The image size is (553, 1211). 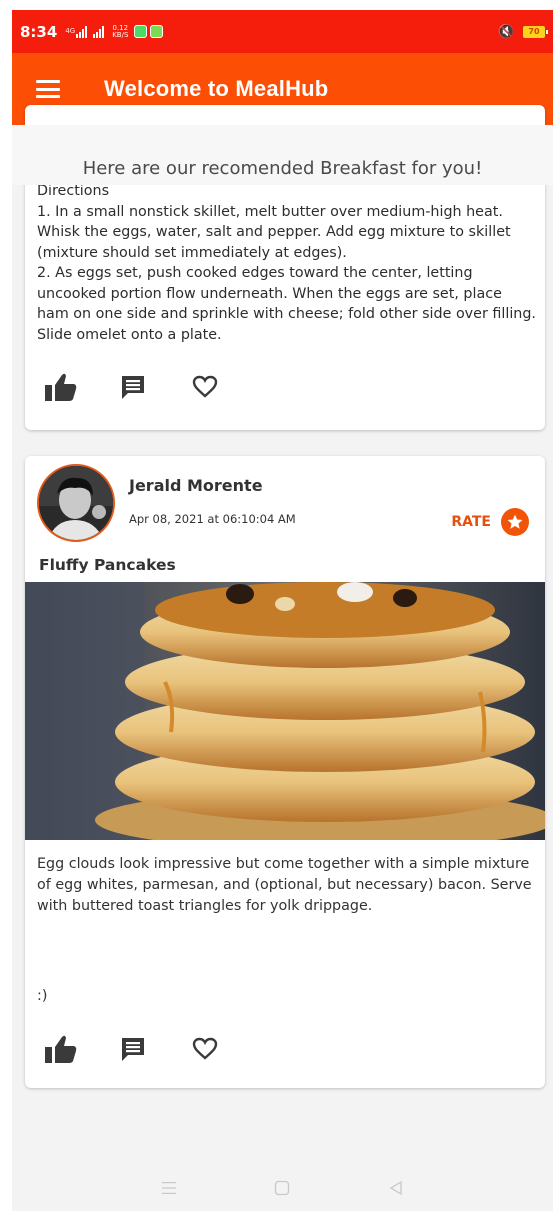 I want to click on app-title: Welcome to MealHub, so click(x=216, y=88).